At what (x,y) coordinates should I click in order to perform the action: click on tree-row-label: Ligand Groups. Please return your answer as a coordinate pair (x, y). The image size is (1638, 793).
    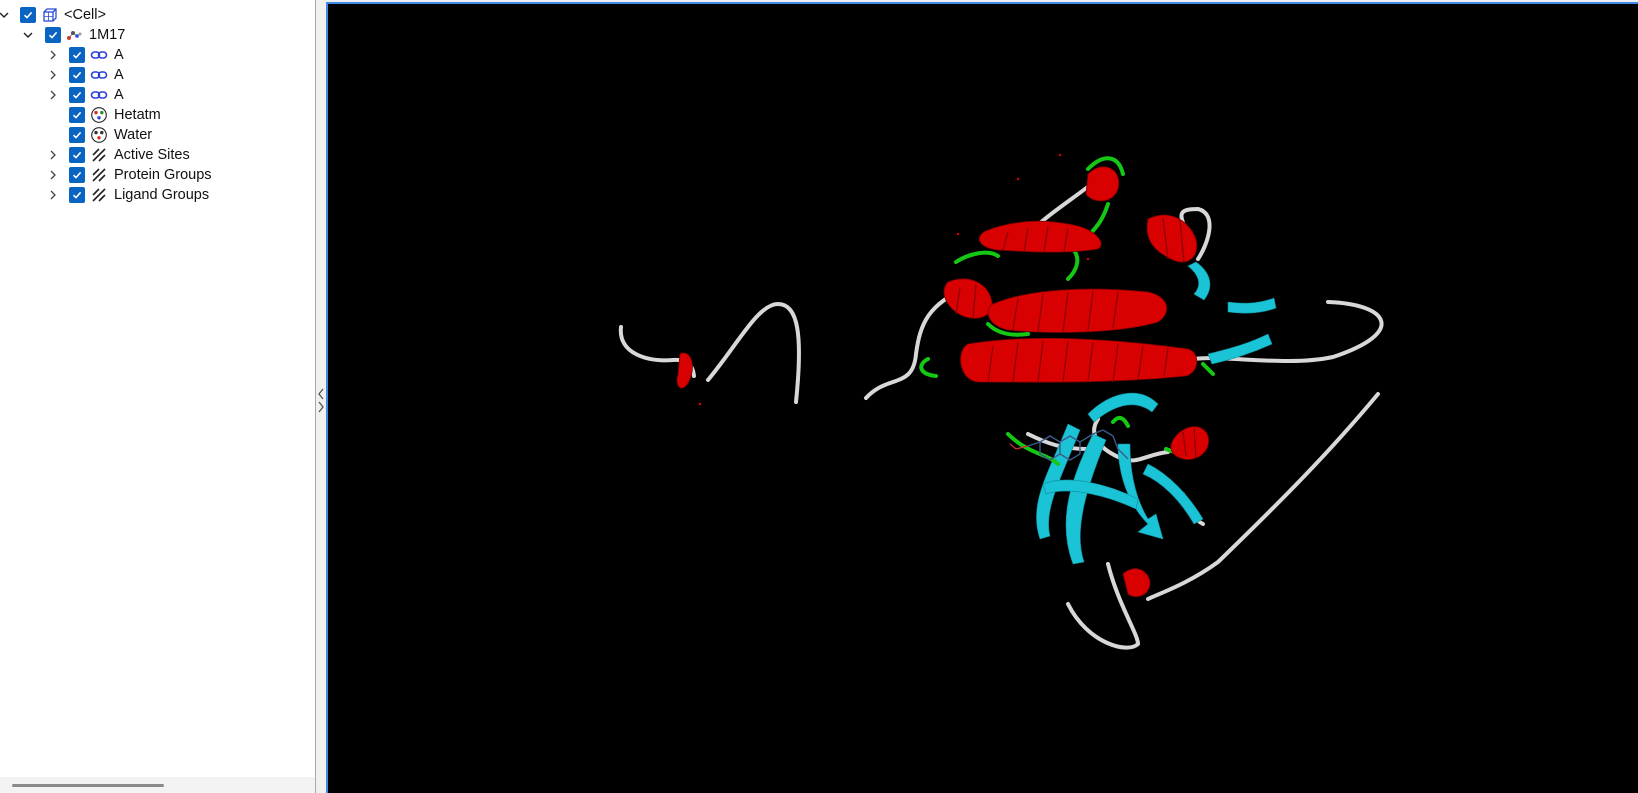
    Looking at the image, I should click on (162, 195).